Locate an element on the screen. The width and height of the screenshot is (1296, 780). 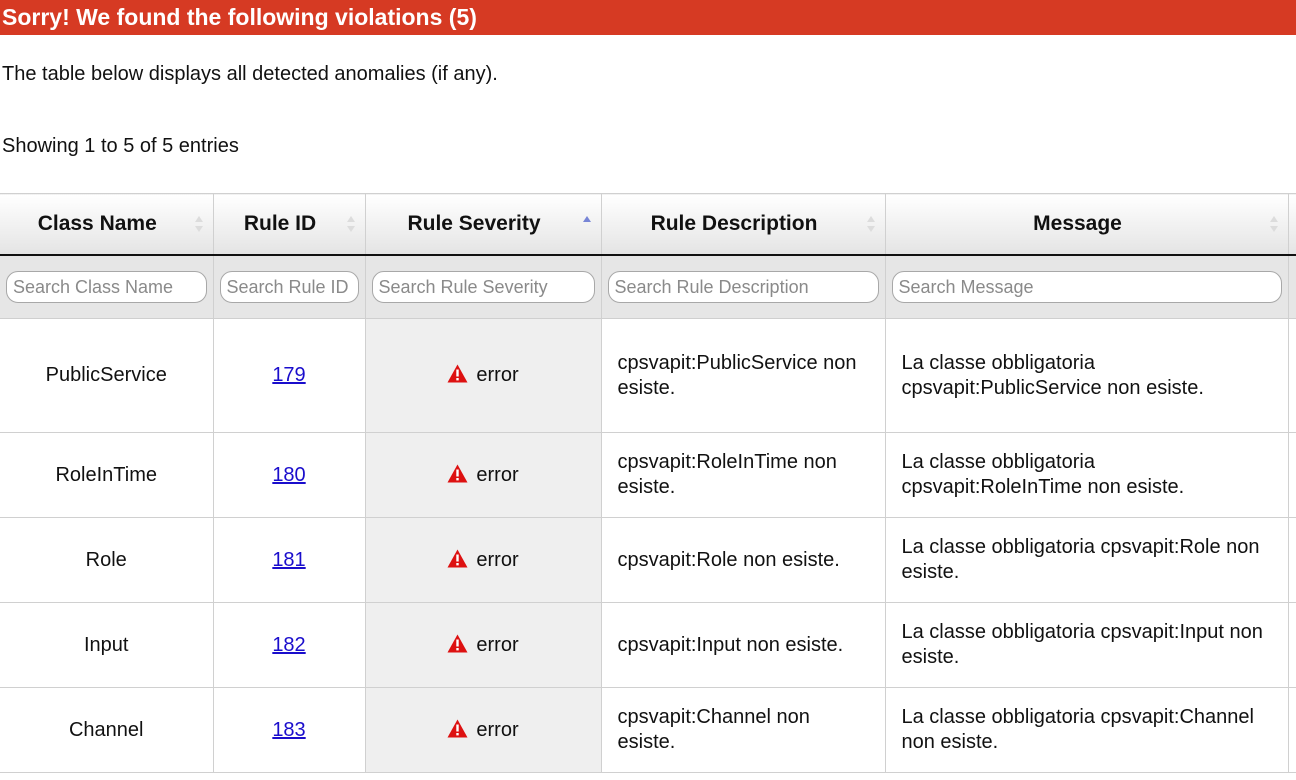
column-header-class-name: Class Name is located at coordinates (106, 224).